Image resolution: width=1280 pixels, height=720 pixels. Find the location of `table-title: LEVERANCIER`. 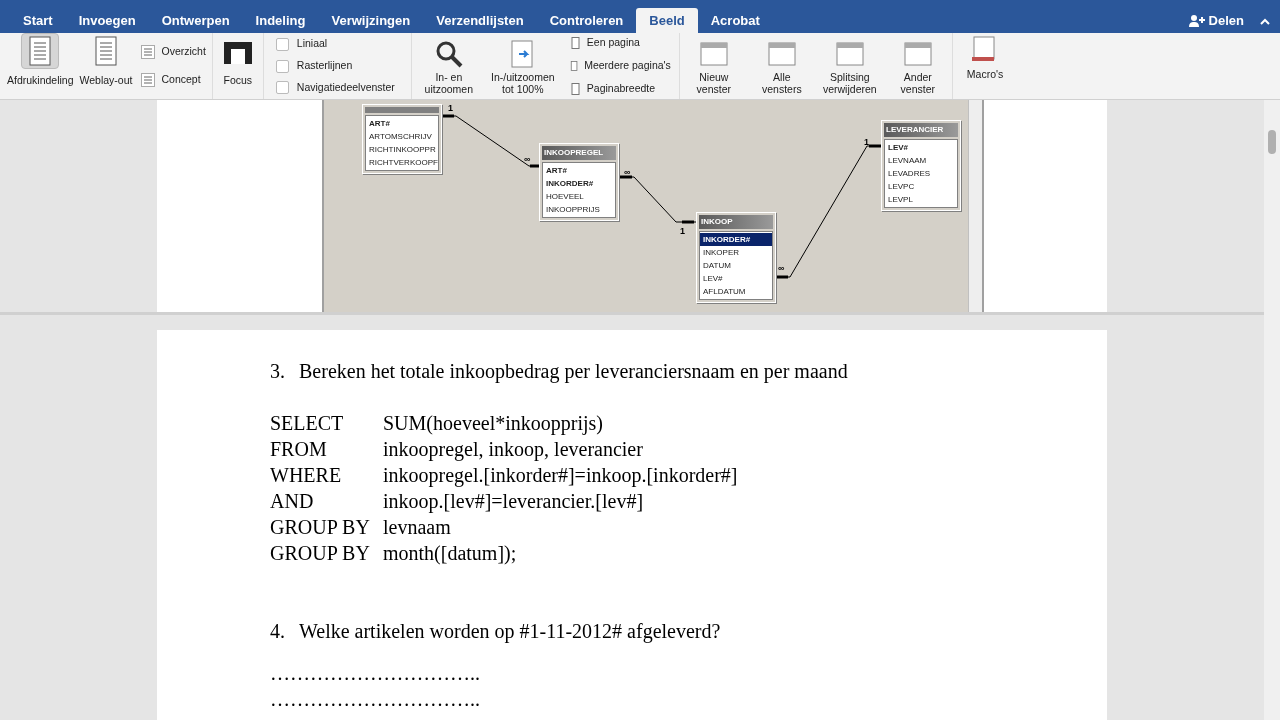

table-title: LEVERANCIER is located at coordinates (921, 130).